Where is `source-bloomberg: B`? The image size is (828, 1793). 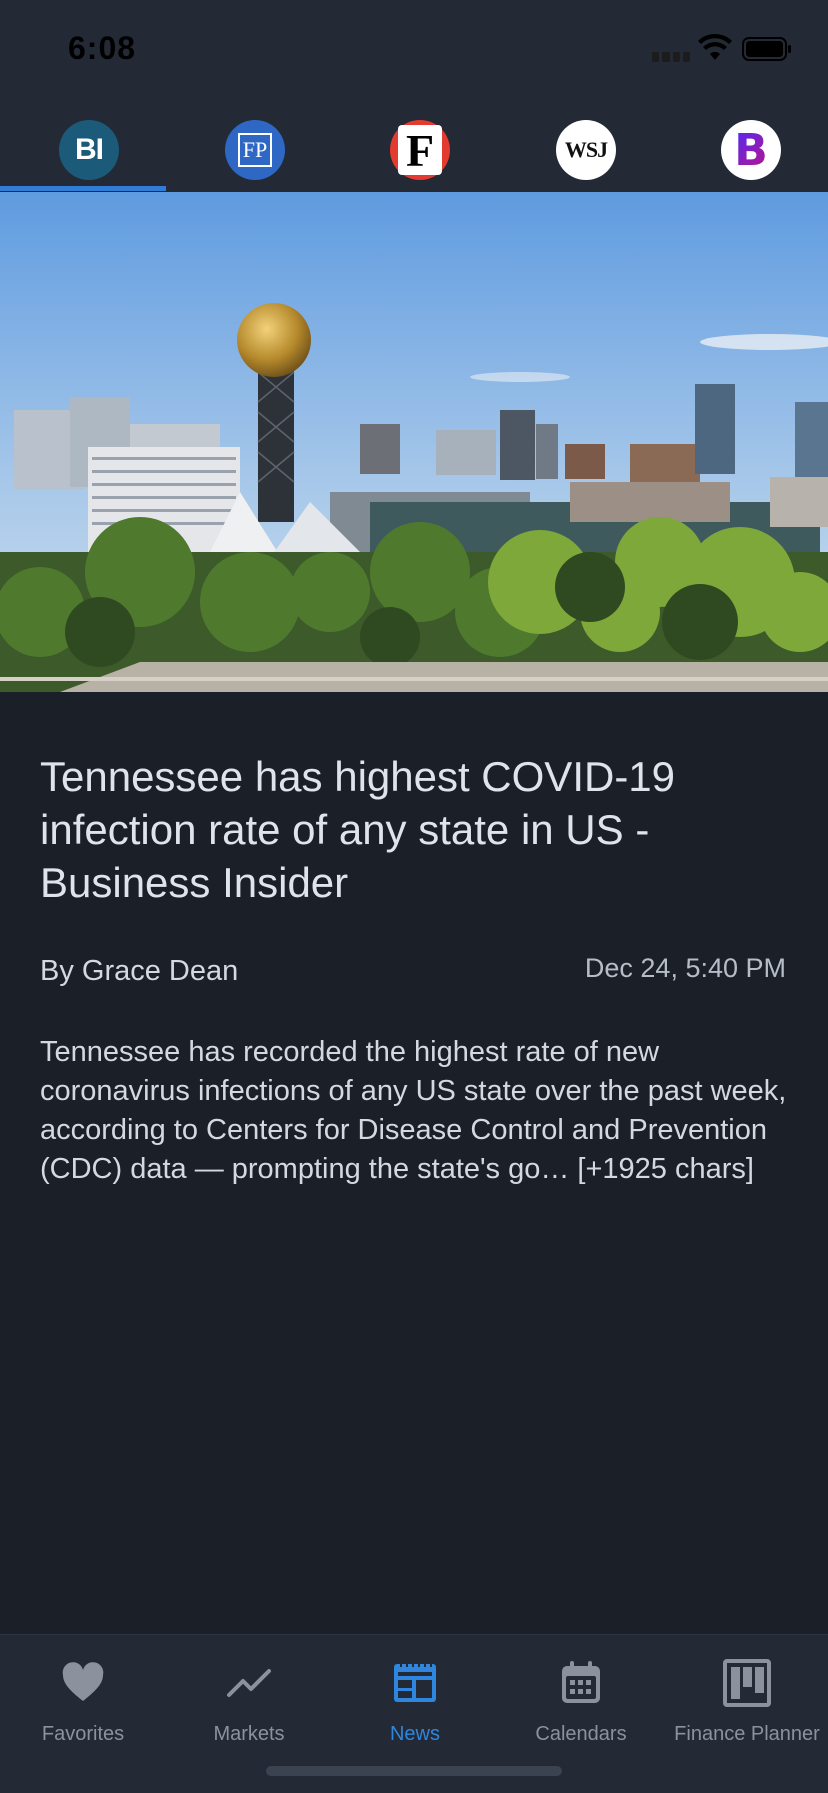 source-bloomberg: B is located at coordinates (751, 150).